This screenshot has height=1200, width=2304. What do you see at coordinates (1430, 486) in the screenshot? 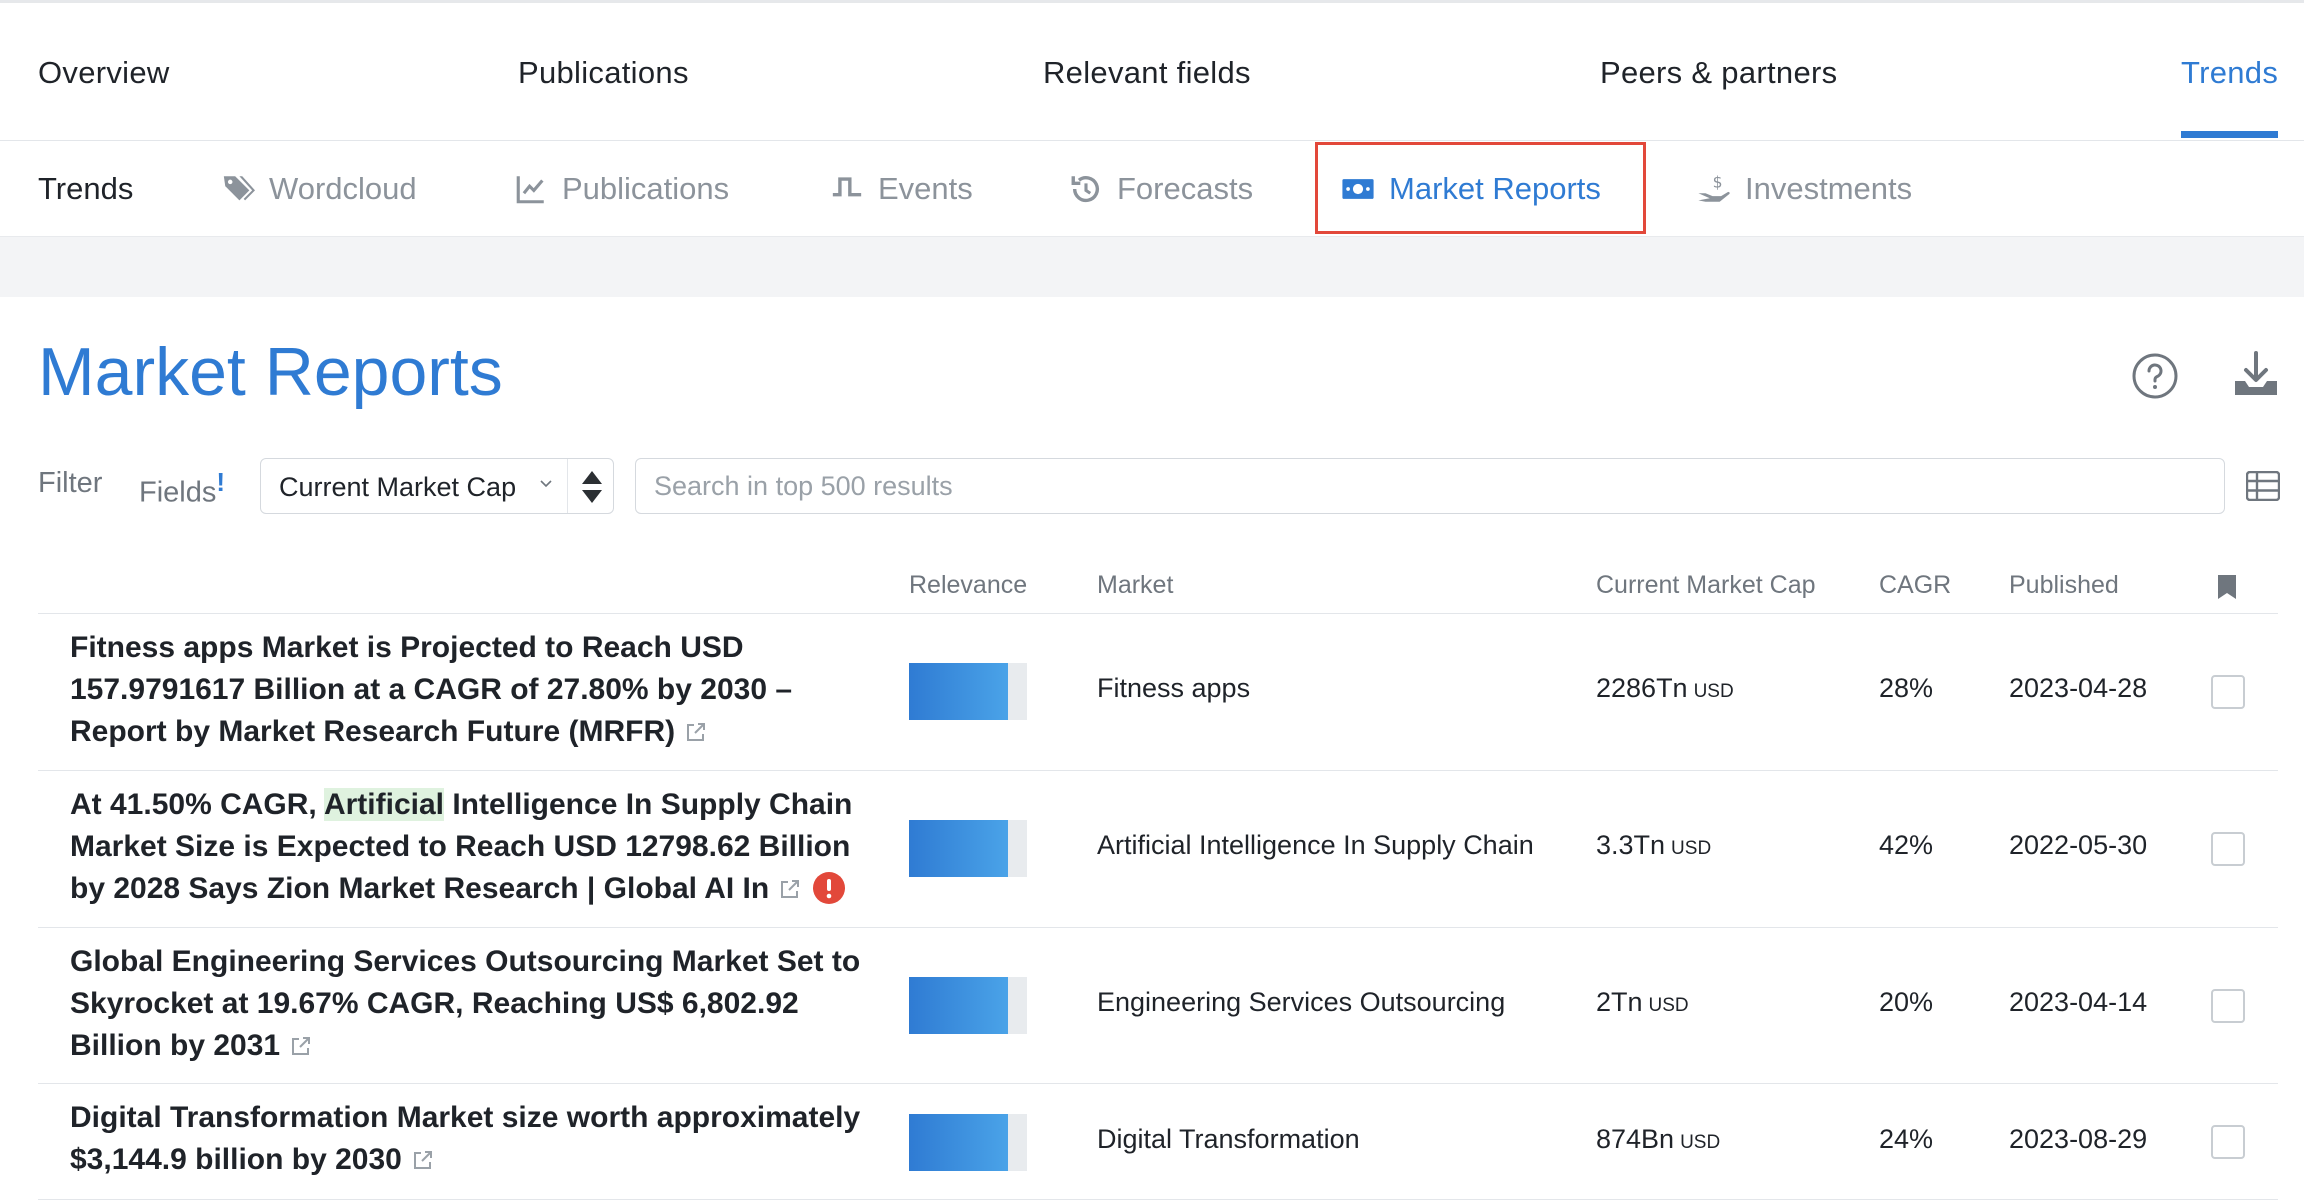
I see `search-input` at bounding box center [1430, 486].